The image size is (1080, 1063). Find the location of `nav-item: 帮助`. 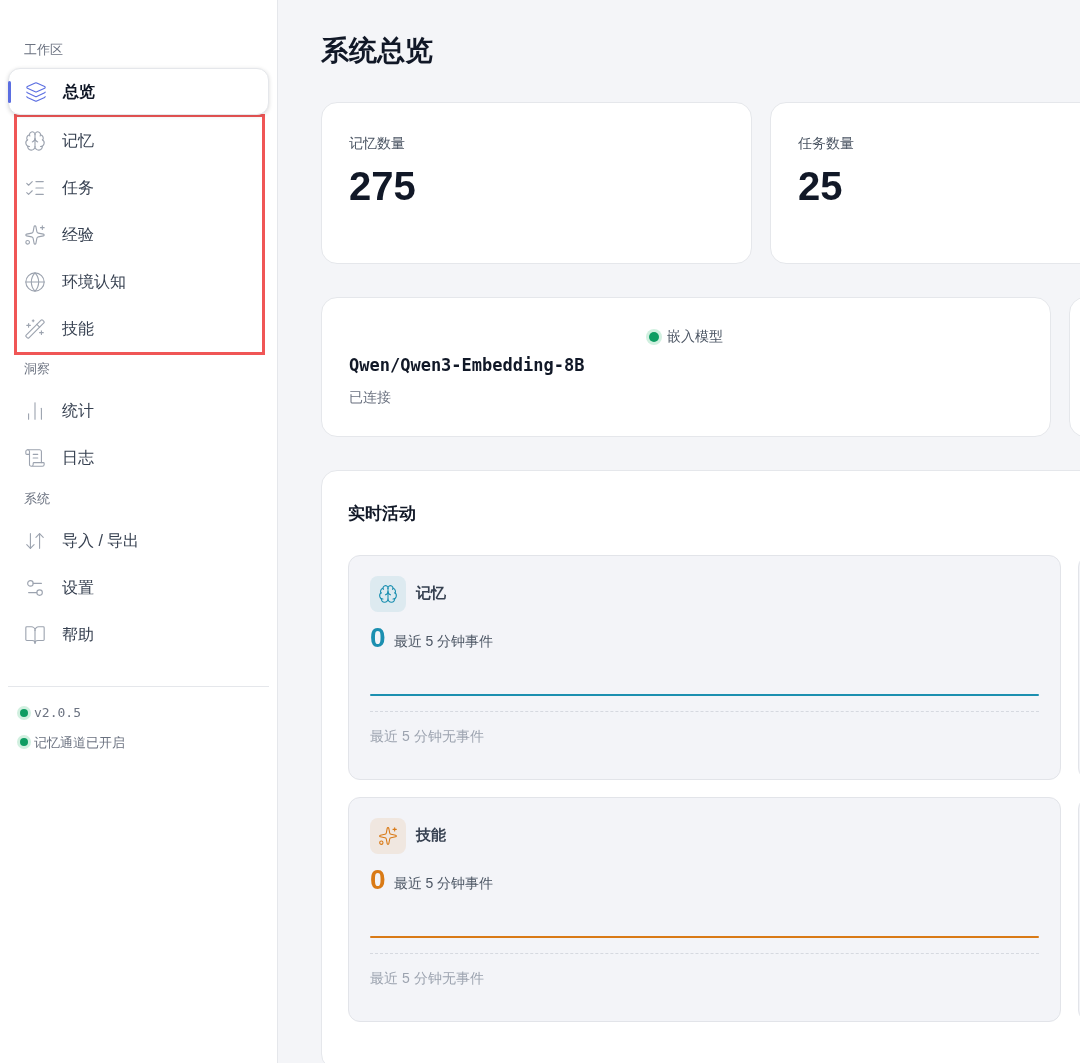

nav-item: 帮助 is located at coordinates (138, 634).